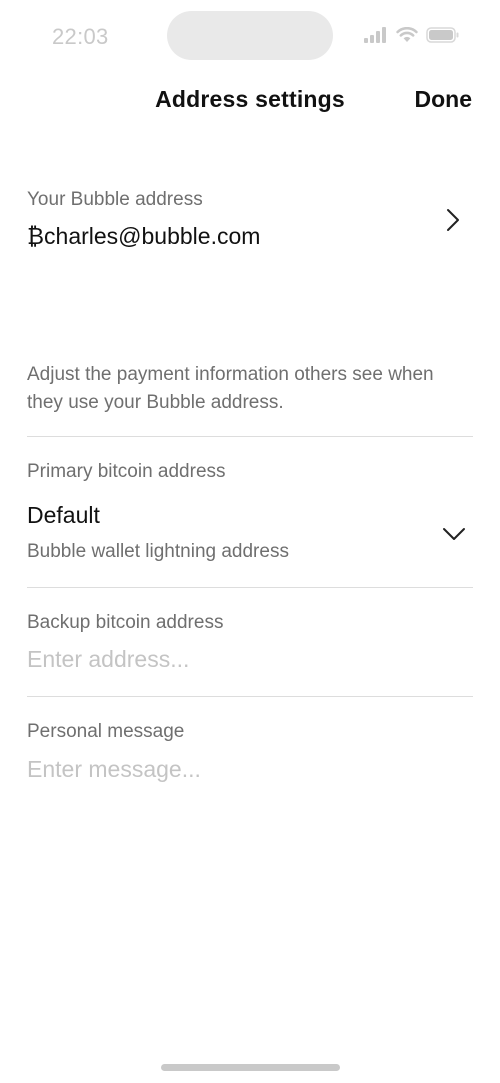 The image size is (500, 1083). I want to click on battery-icon, so click(443, 35).